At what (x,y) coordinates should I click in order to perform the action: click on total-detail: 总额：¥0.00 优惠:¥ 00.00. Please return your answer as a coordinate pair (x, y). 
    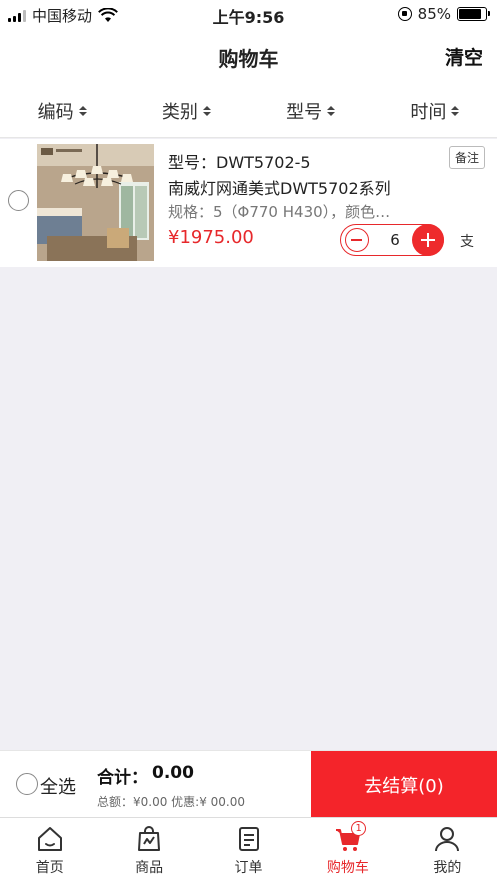
    Looking at the image, I should click on (171, 802).